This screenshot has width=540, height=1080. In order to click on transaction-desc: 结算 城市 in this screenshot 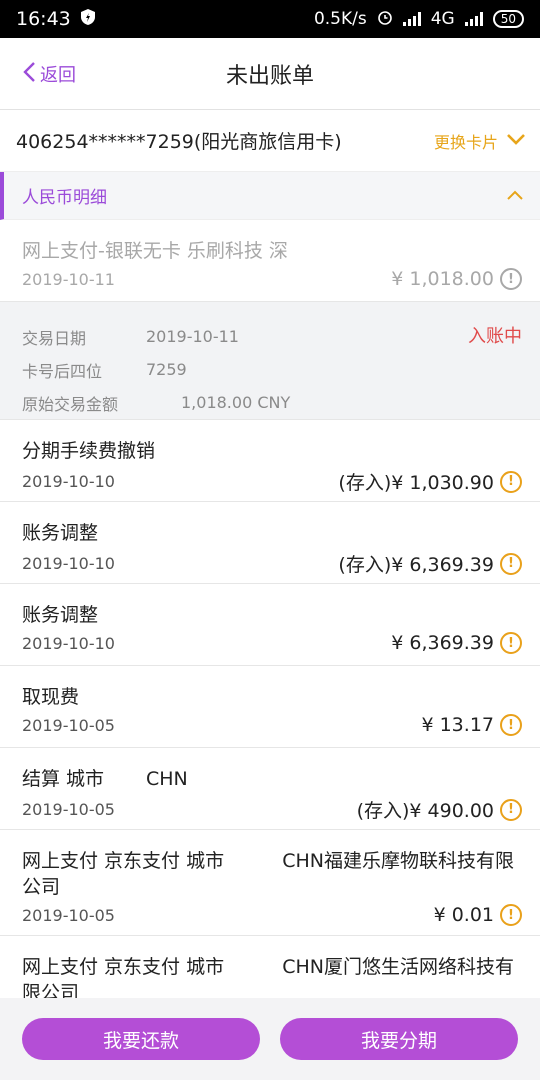, I will do `click(63, 779)`.